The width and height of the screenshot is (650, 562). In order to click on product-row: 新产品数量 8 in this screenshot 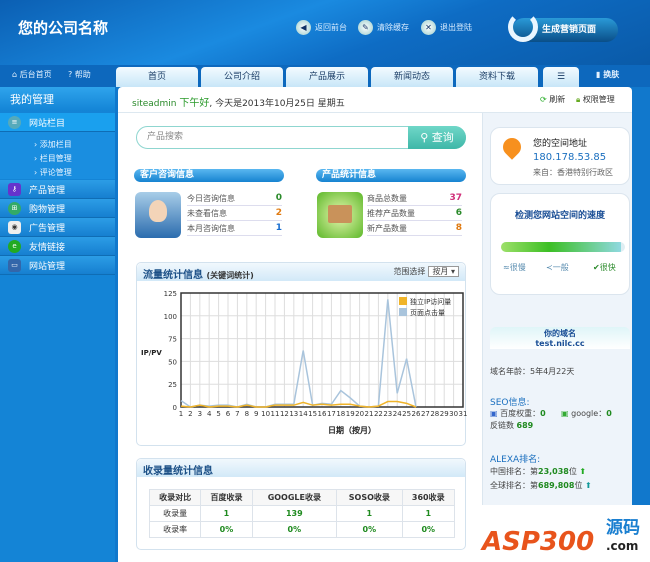, I will do `click(414, 228)`.